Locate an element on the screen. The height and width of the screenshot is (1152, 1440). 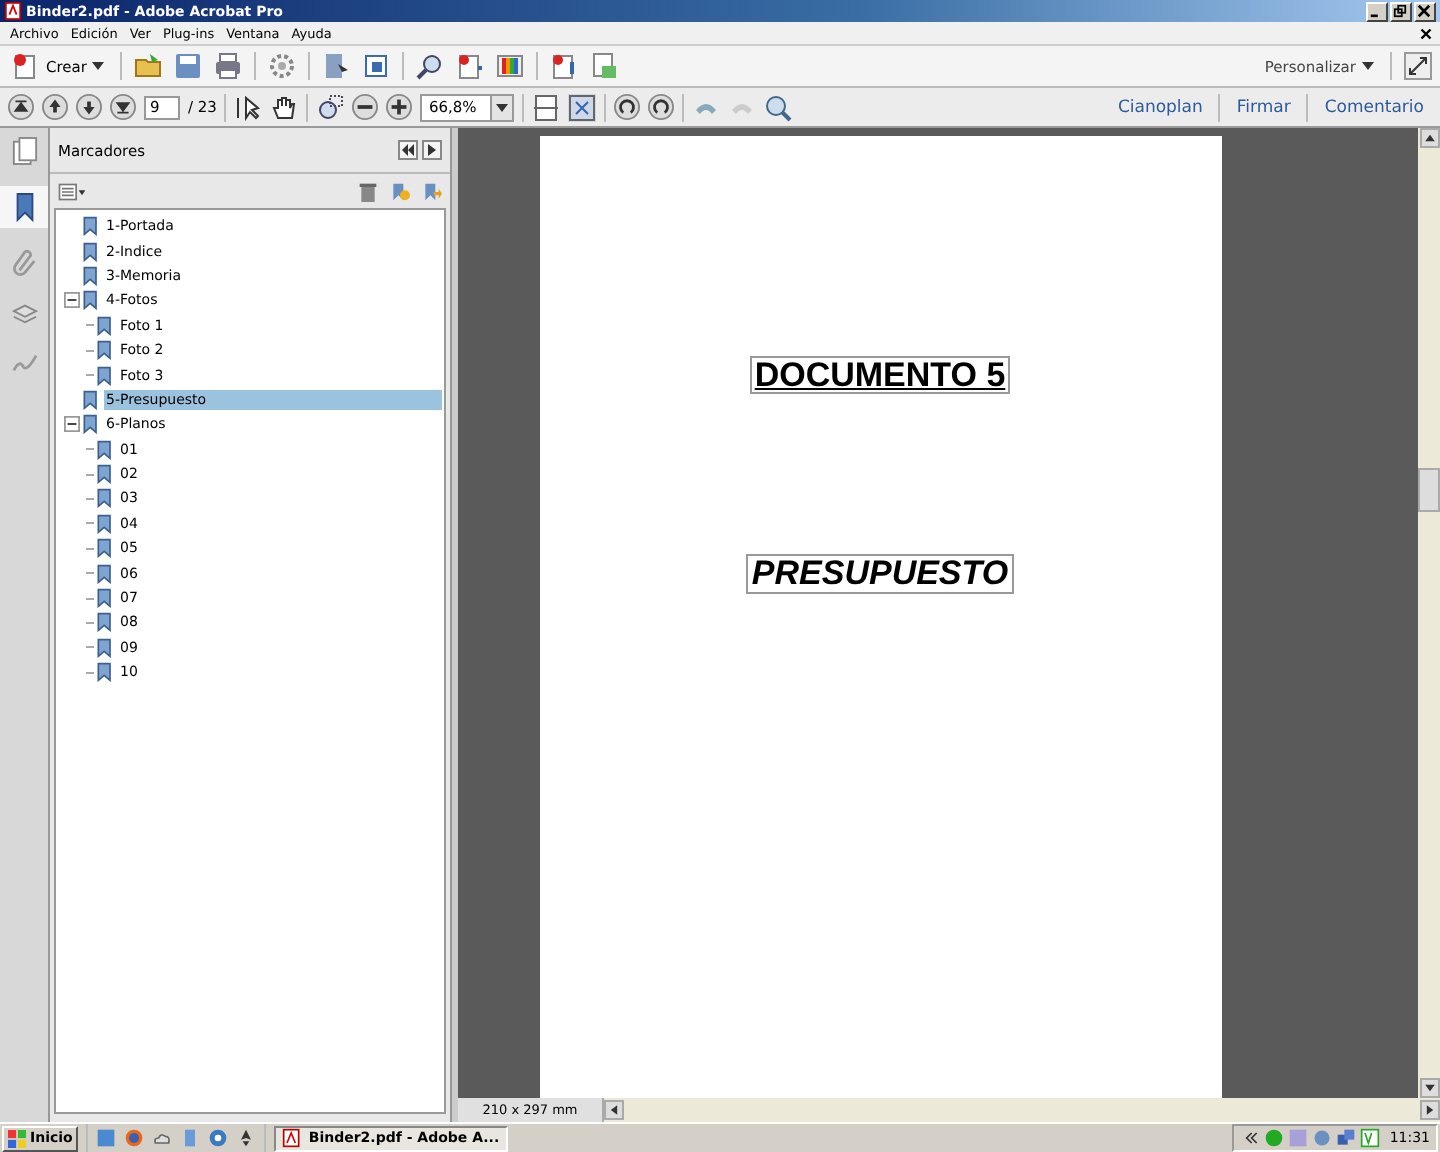
horizontal-scrollbar is located at coordinates (1022, 1110).